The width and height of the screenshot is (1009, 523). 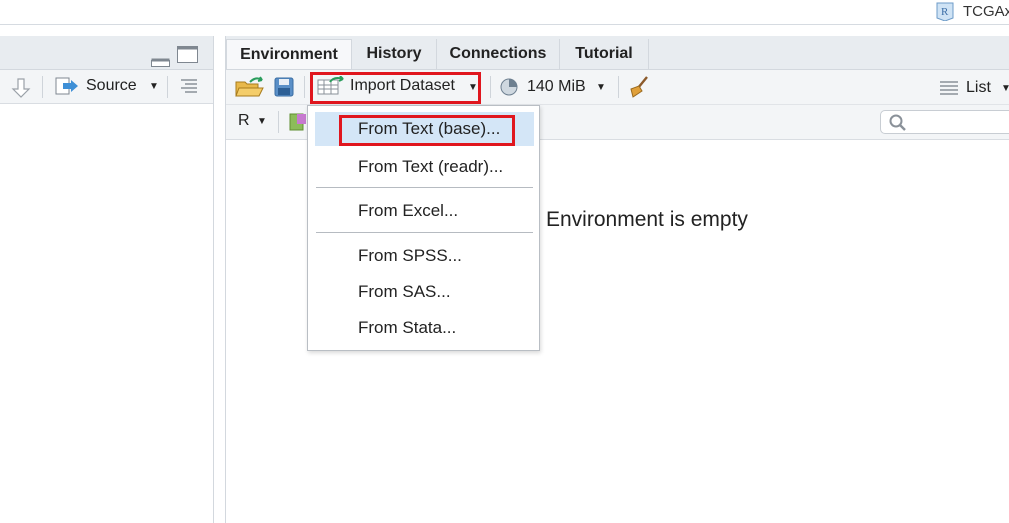 What do you see at coordinates (960, 123) in the screenshot?
I see `search-input` at bounding box center [960, 123].